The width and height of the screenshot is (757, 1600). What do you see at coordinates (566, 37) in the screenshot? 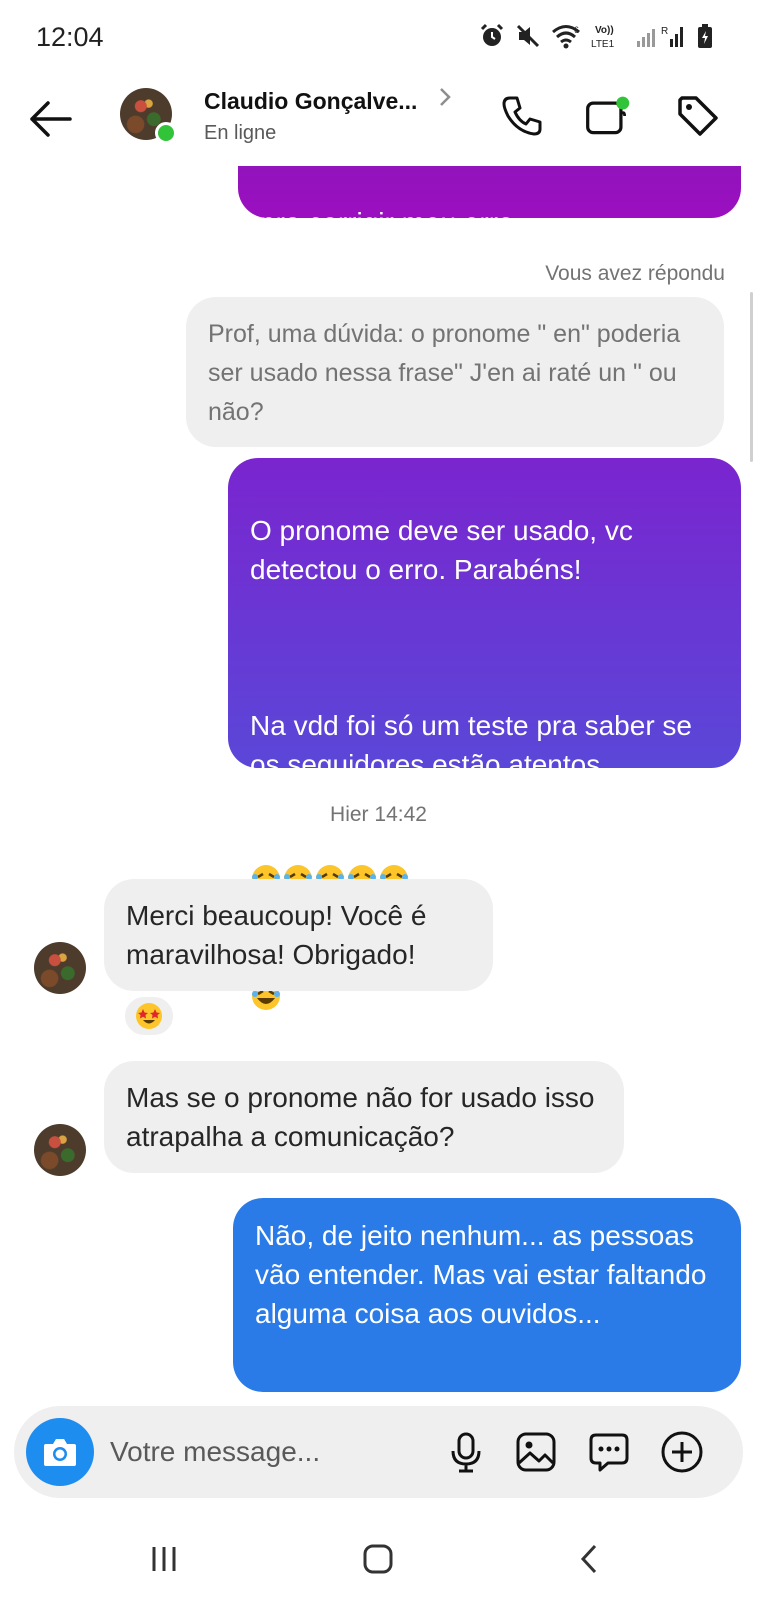
I see `wifi-icon: 6` at bounding box center [566, 37].